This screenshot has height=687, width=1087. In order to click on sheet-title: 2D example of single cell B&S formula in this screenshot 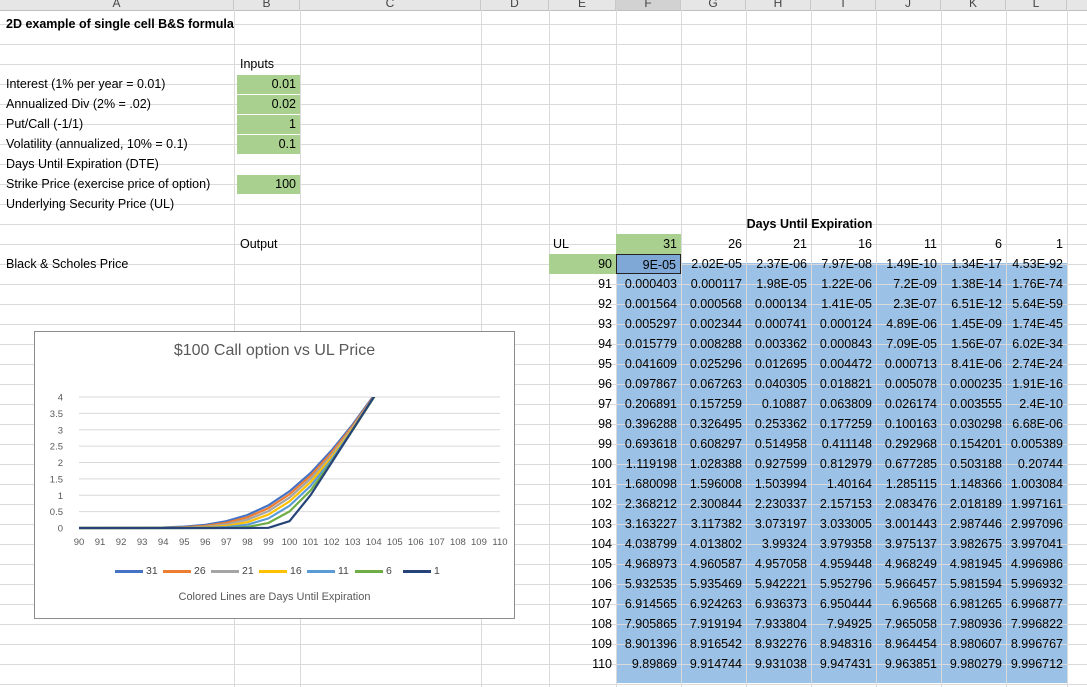, I will do `click(150, 24)`.